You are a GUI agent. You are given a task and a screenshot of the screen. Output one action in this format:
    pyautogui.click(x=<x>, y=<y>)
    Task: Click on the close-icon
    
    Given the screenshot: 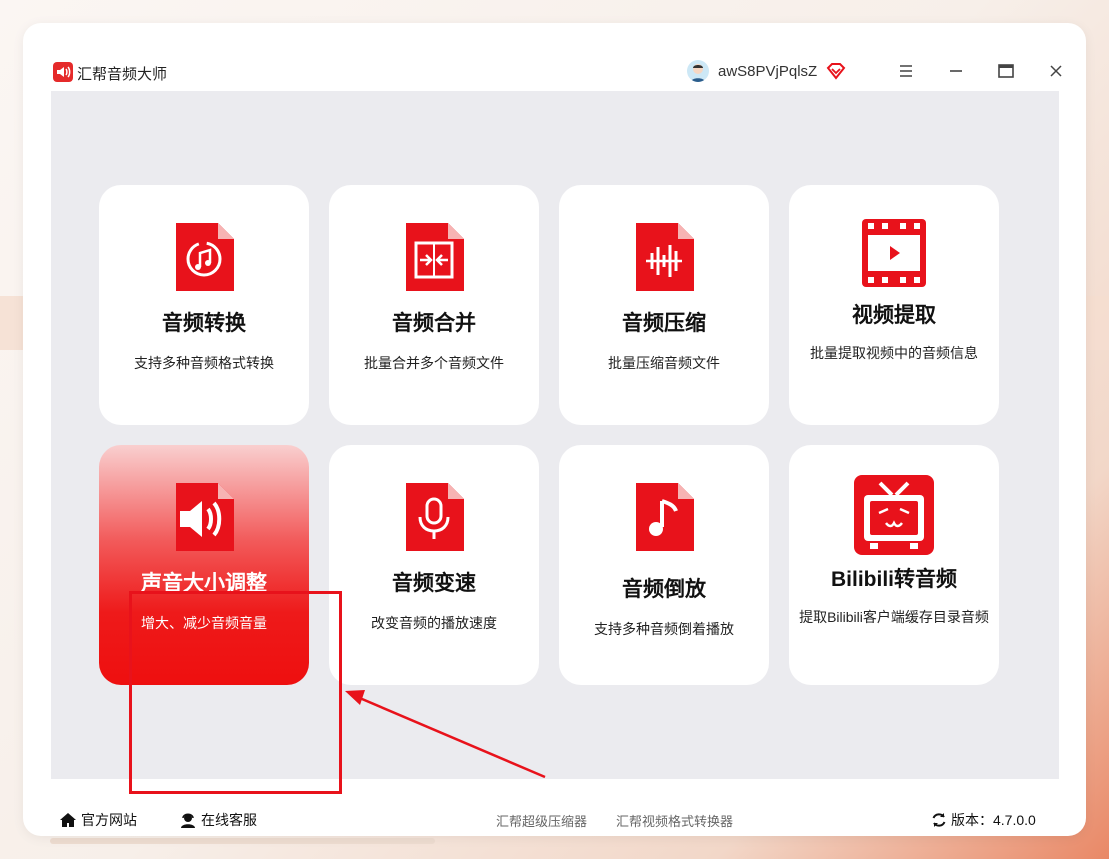 What is the action you would take?
    pyautogui.click(x=1056, y=71)
    